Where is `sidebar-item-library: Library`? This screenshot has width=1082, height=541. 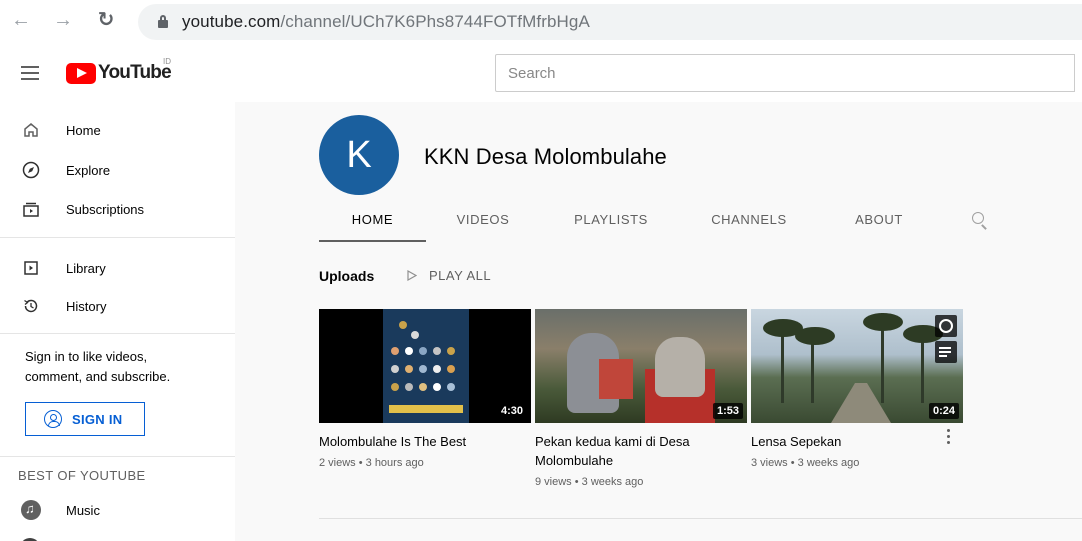 sidebar-item-library: Library is located at coordinates (117, 268).